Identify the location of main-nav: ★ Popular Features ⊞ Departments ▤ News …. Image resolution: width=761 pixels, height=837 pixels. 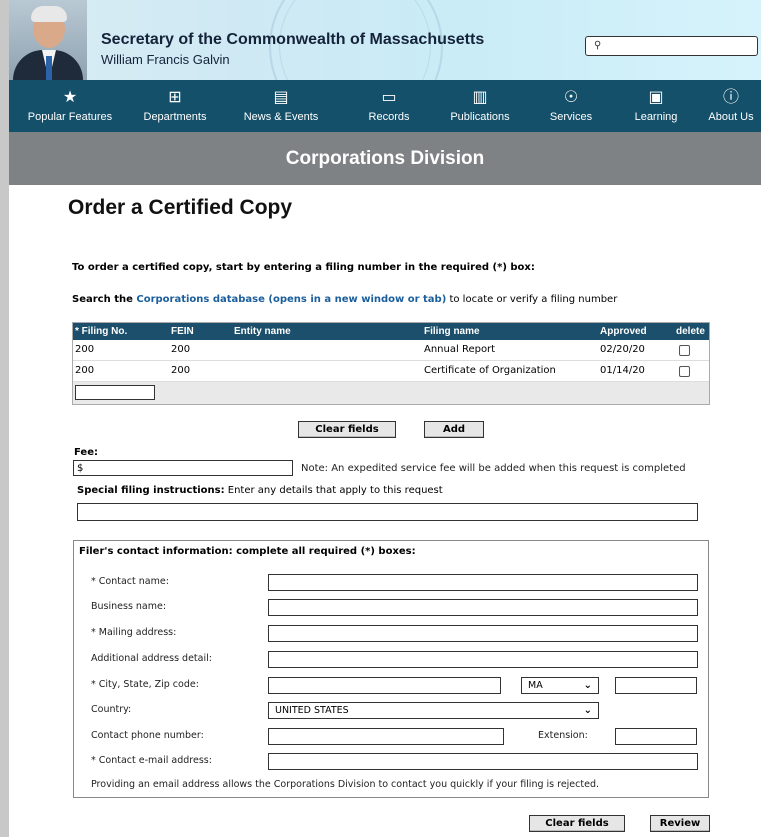
(385, 106).